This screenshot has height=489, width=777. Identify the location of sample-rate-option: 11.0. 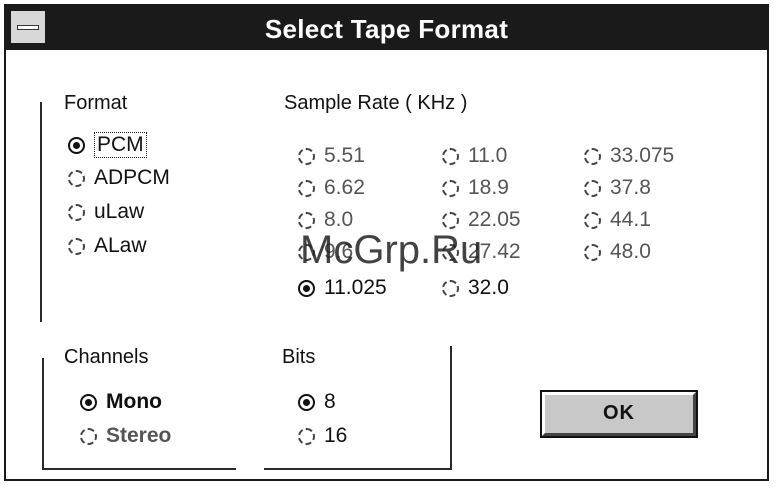
(474, 156).